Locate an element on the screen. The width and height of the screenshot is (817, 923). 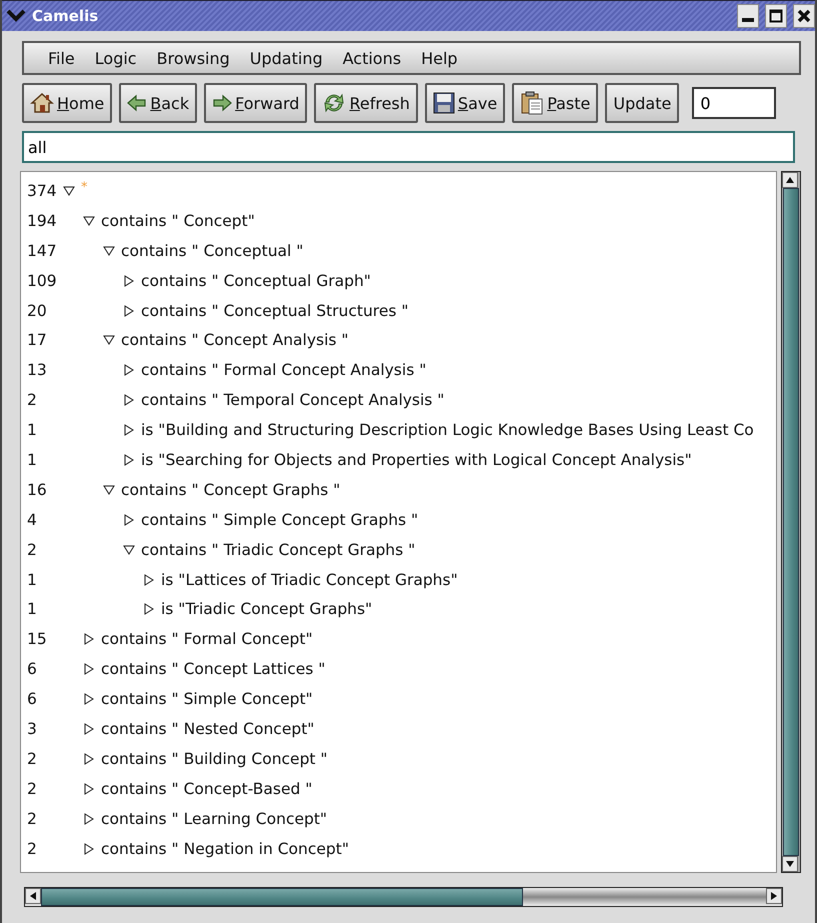
query-field: all is located at coordinates (408, 147).